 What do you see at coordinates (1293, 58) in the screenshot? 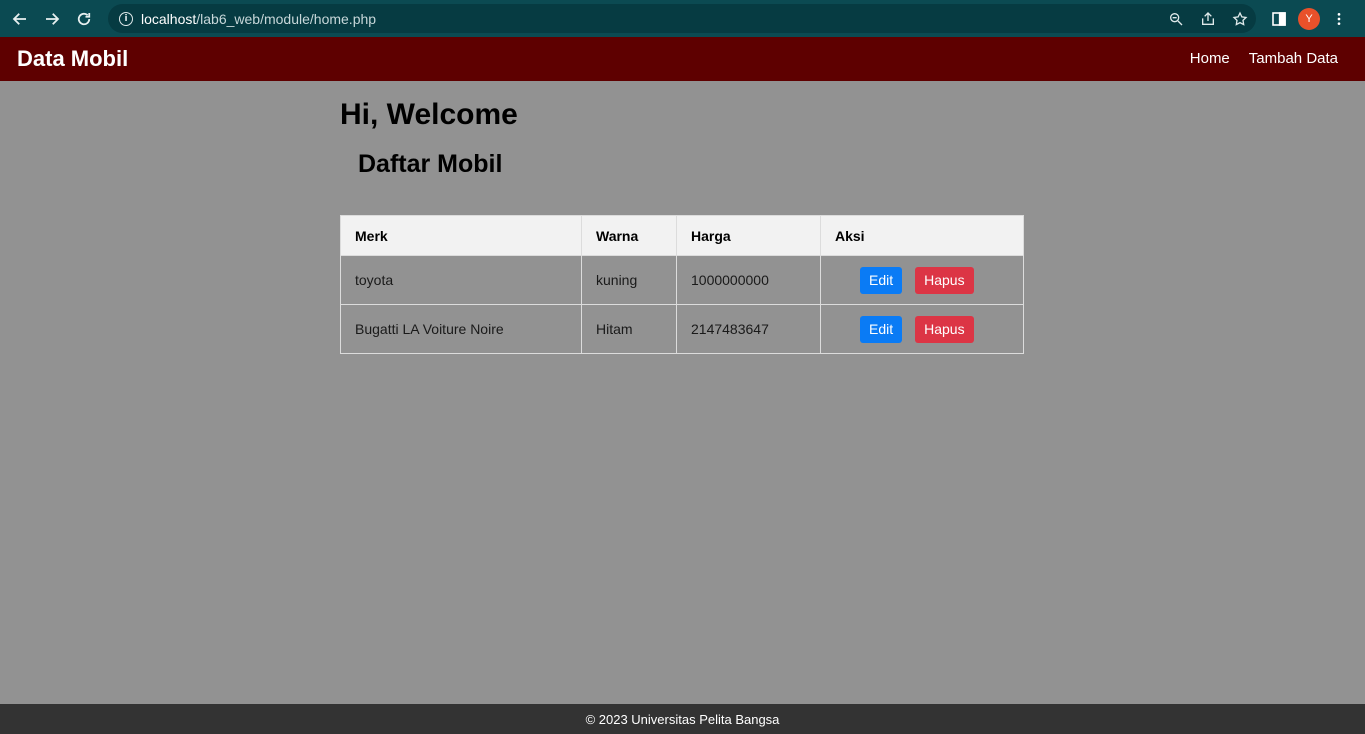
I see `nav-link-tambah-data: Tambah Data` at bounding box center [1293, 58].